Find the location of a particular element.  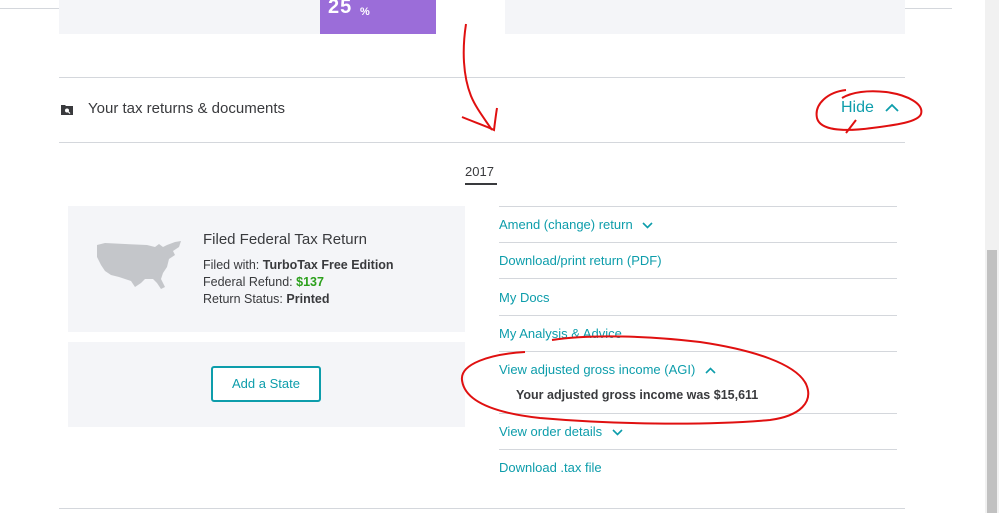

return-status-line: Return Status: Printed is located at coordinates (266, 299).